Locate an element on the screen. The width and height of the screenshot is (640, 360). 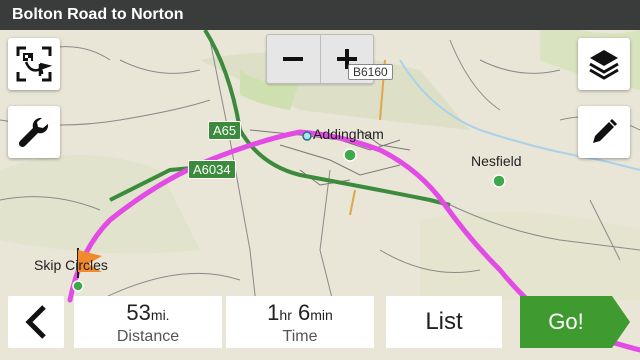
distance-value-row: 53mi. is located at coordinates (148, 313).